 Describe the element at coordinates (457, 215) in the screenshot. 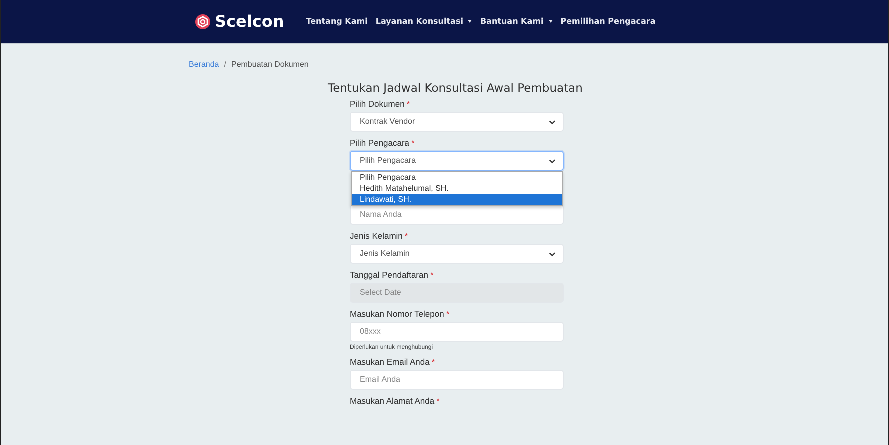

I see `input-field: Nama Anda` at that location.